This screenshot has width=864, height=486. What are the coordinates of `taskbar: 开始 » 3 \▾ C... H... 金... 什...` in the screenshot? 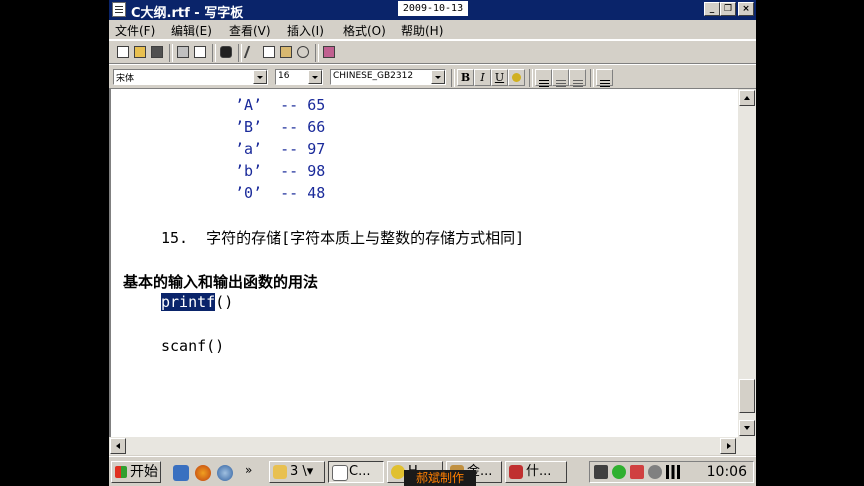 It's located at (432, 471).